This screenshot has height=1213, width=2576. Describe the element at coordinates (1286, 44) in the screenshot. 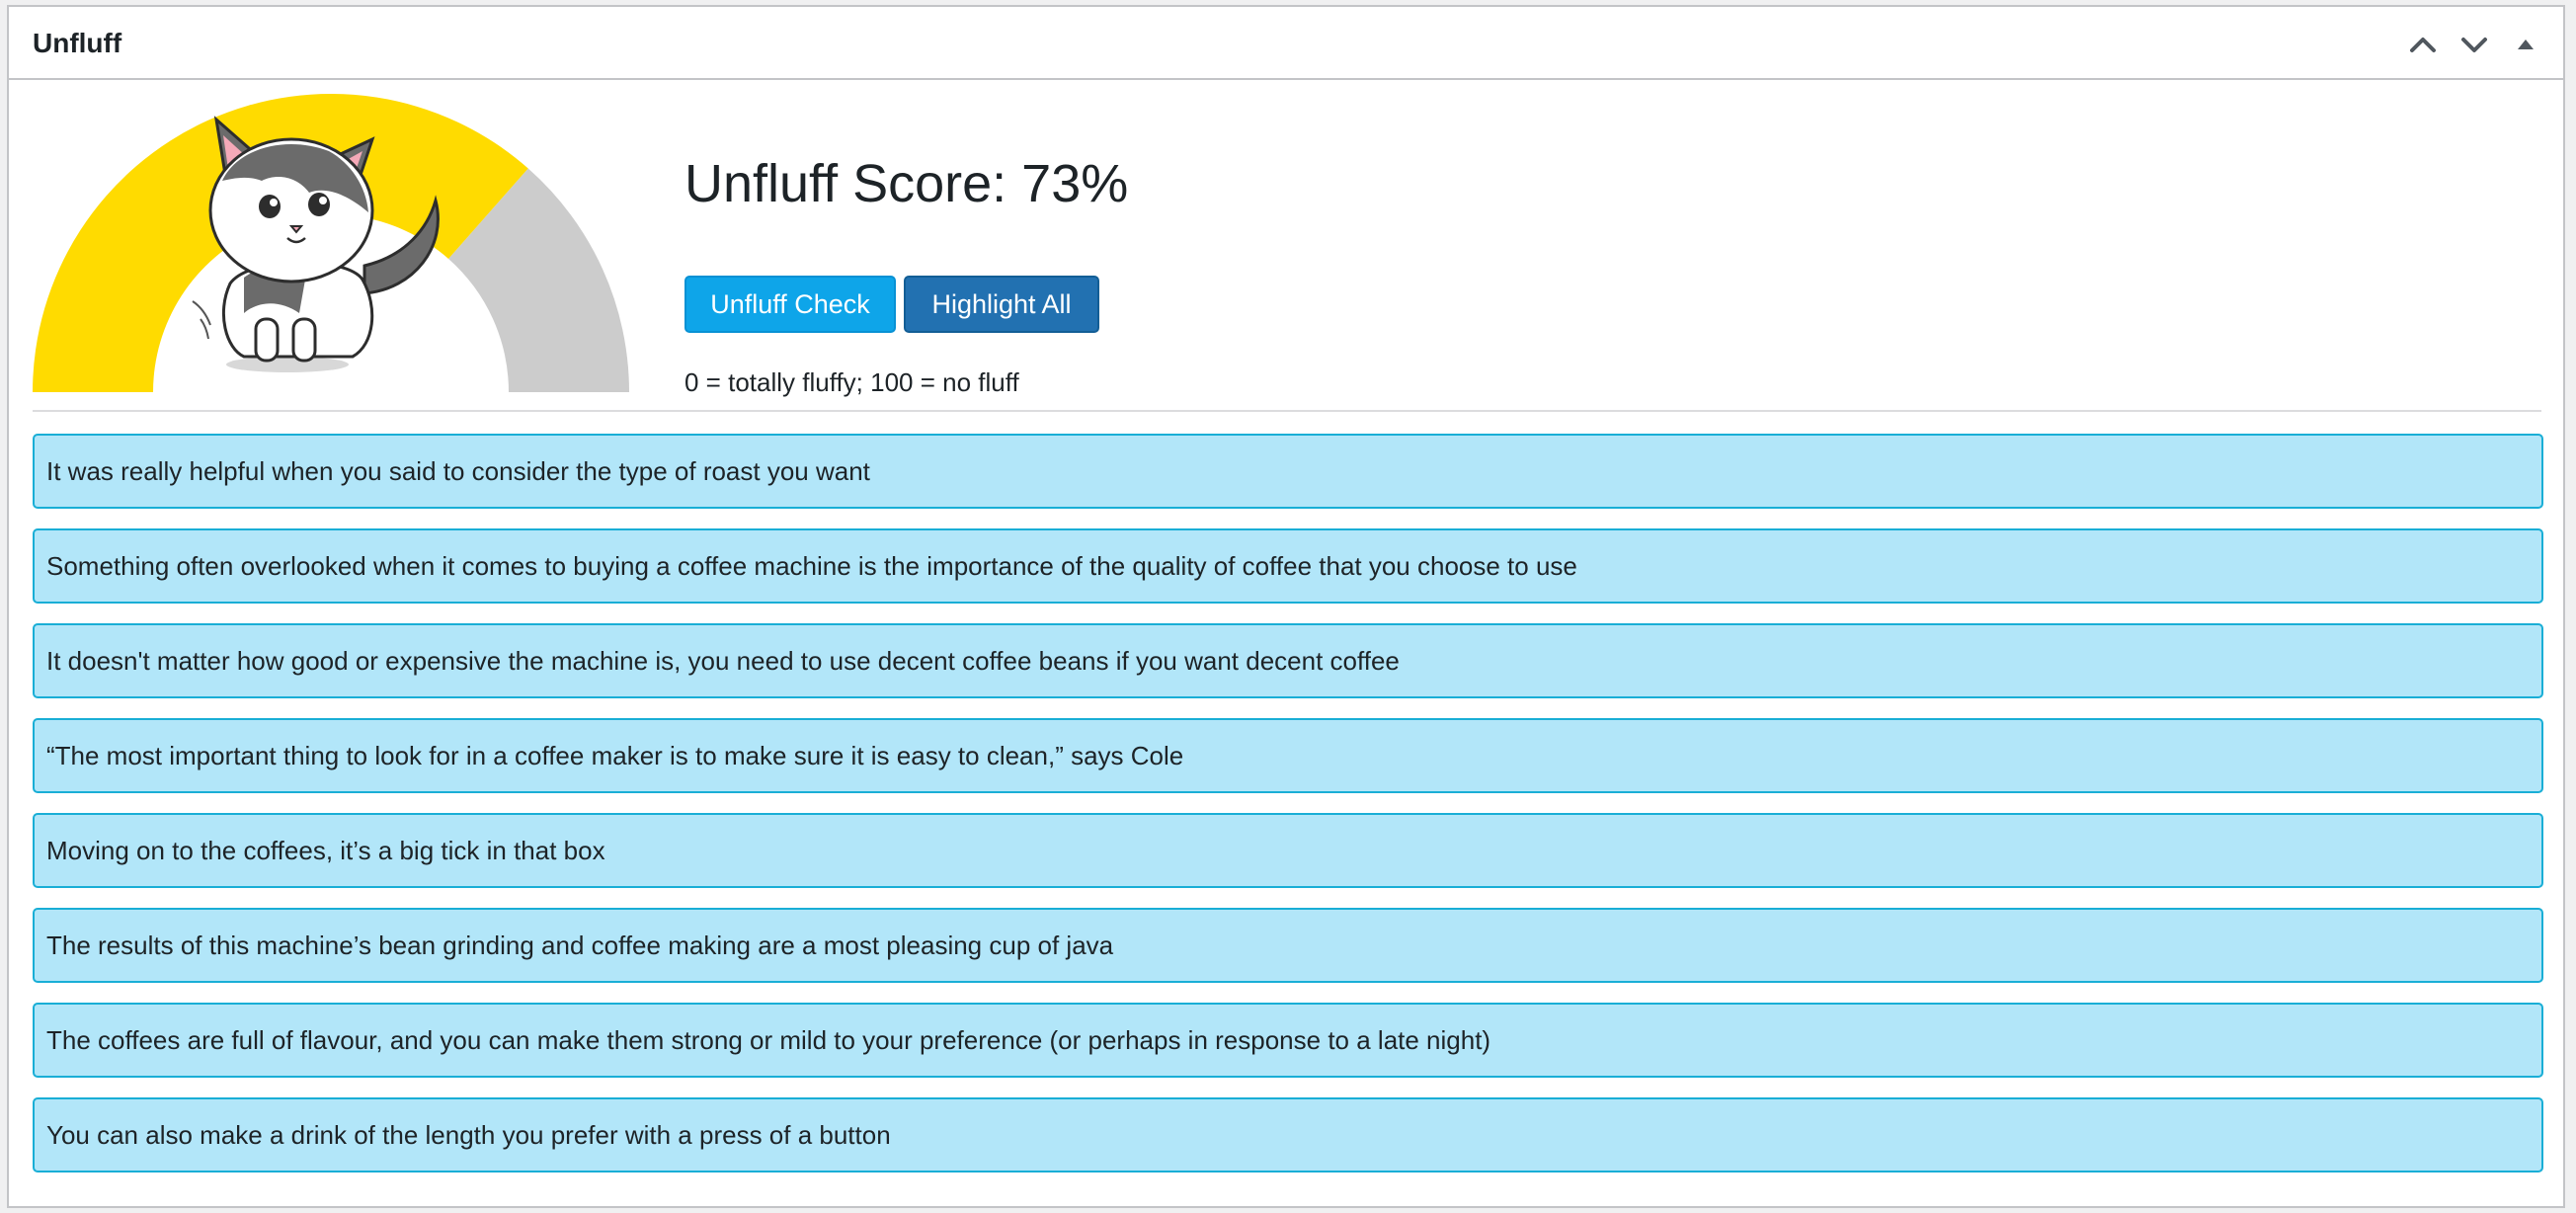

I see `panel-header: Unfluff` at that location.